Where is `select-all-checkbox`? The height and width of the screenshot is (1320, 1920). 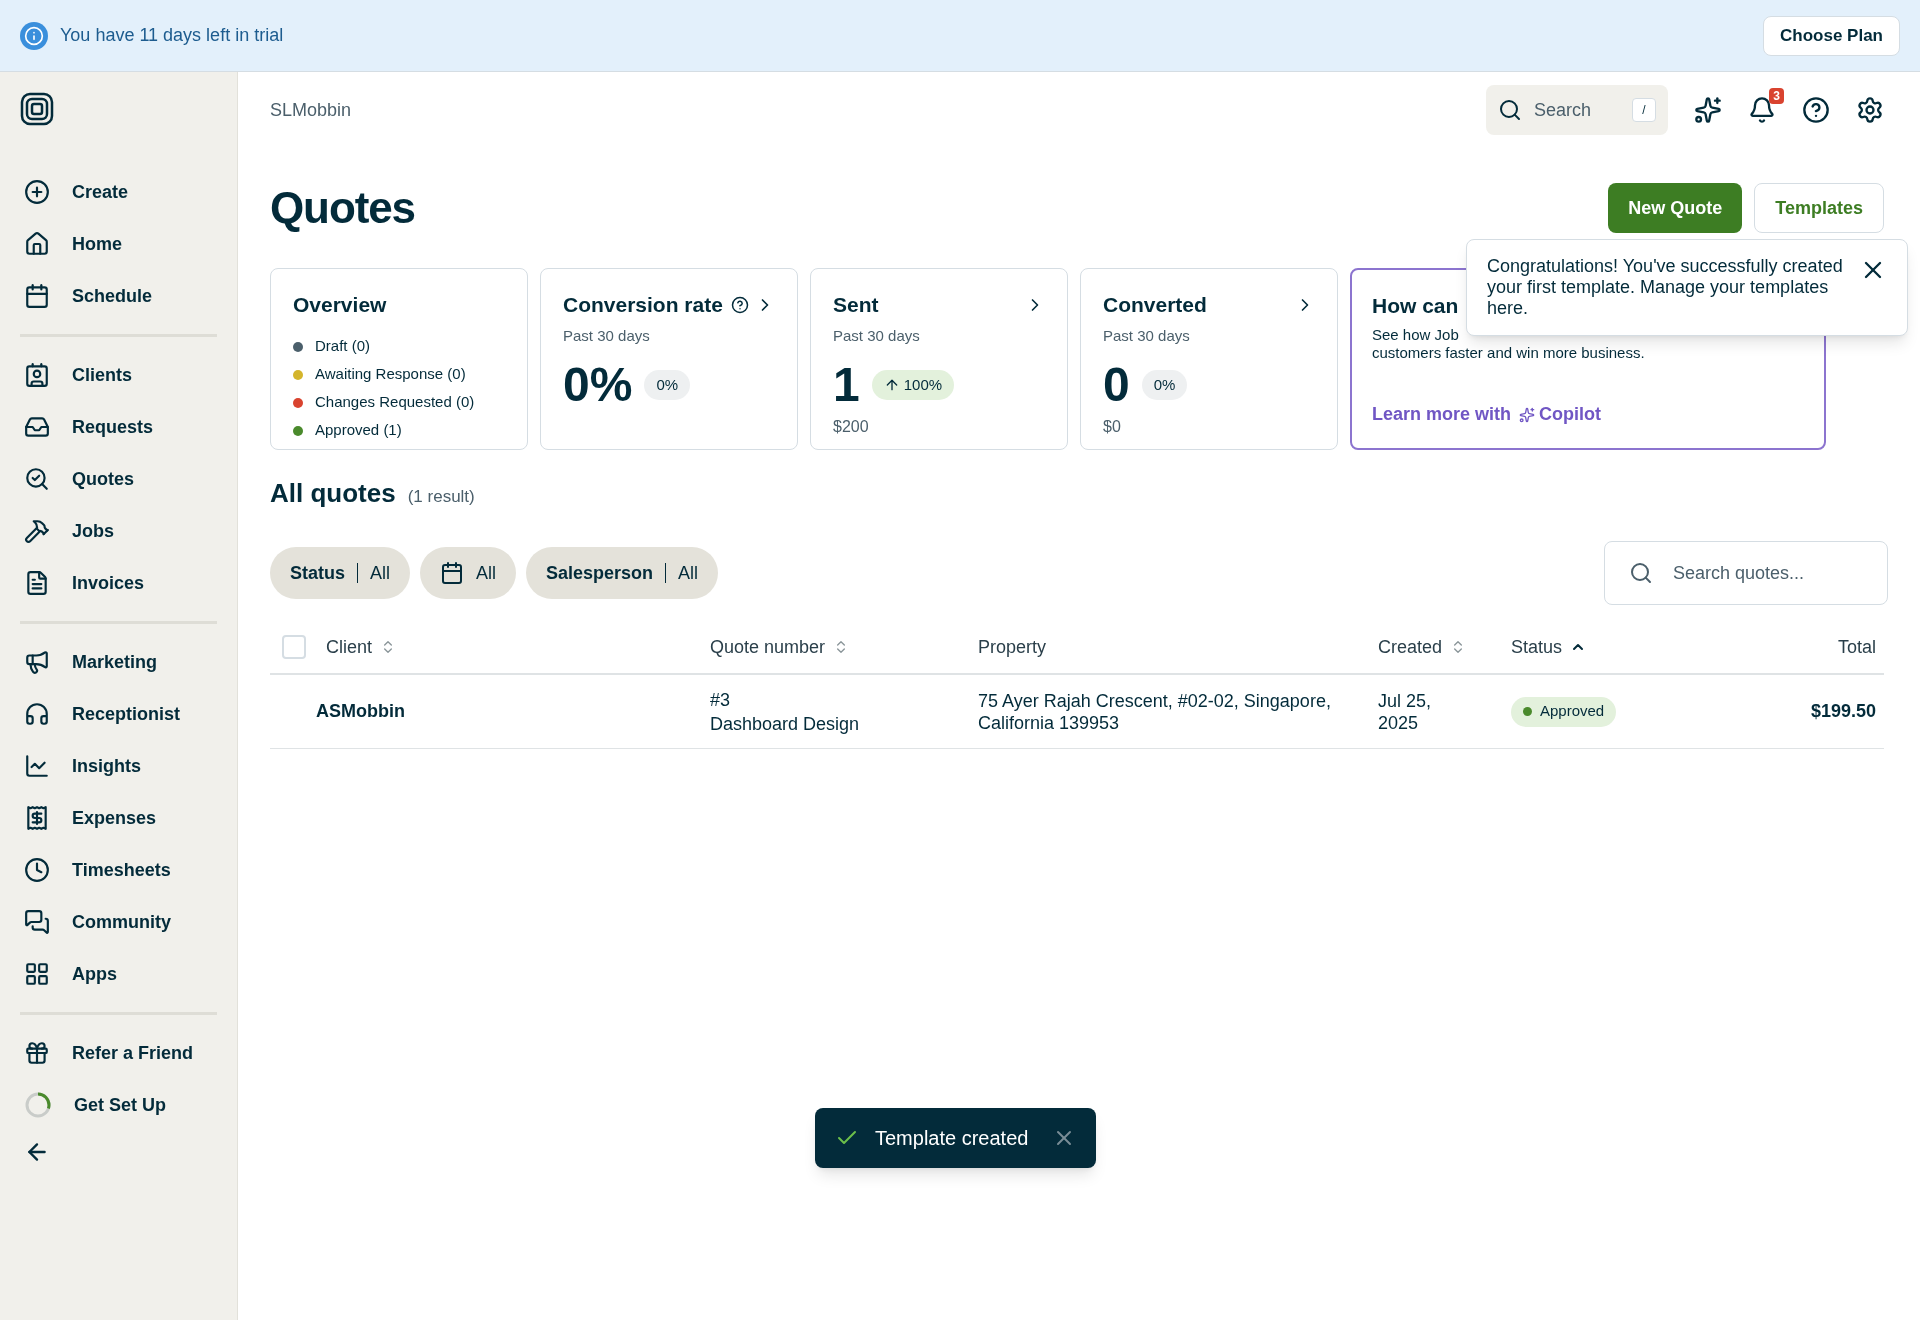
select-all-checkbox is located at coordinates (294, 647).